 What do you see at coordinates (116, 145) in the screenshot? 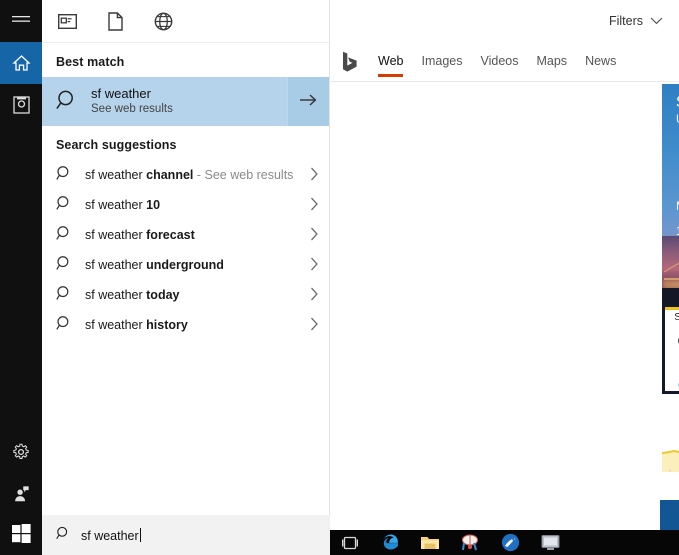
I see `suggestions-header: Search suggestions` at bounding box center [116, 145].